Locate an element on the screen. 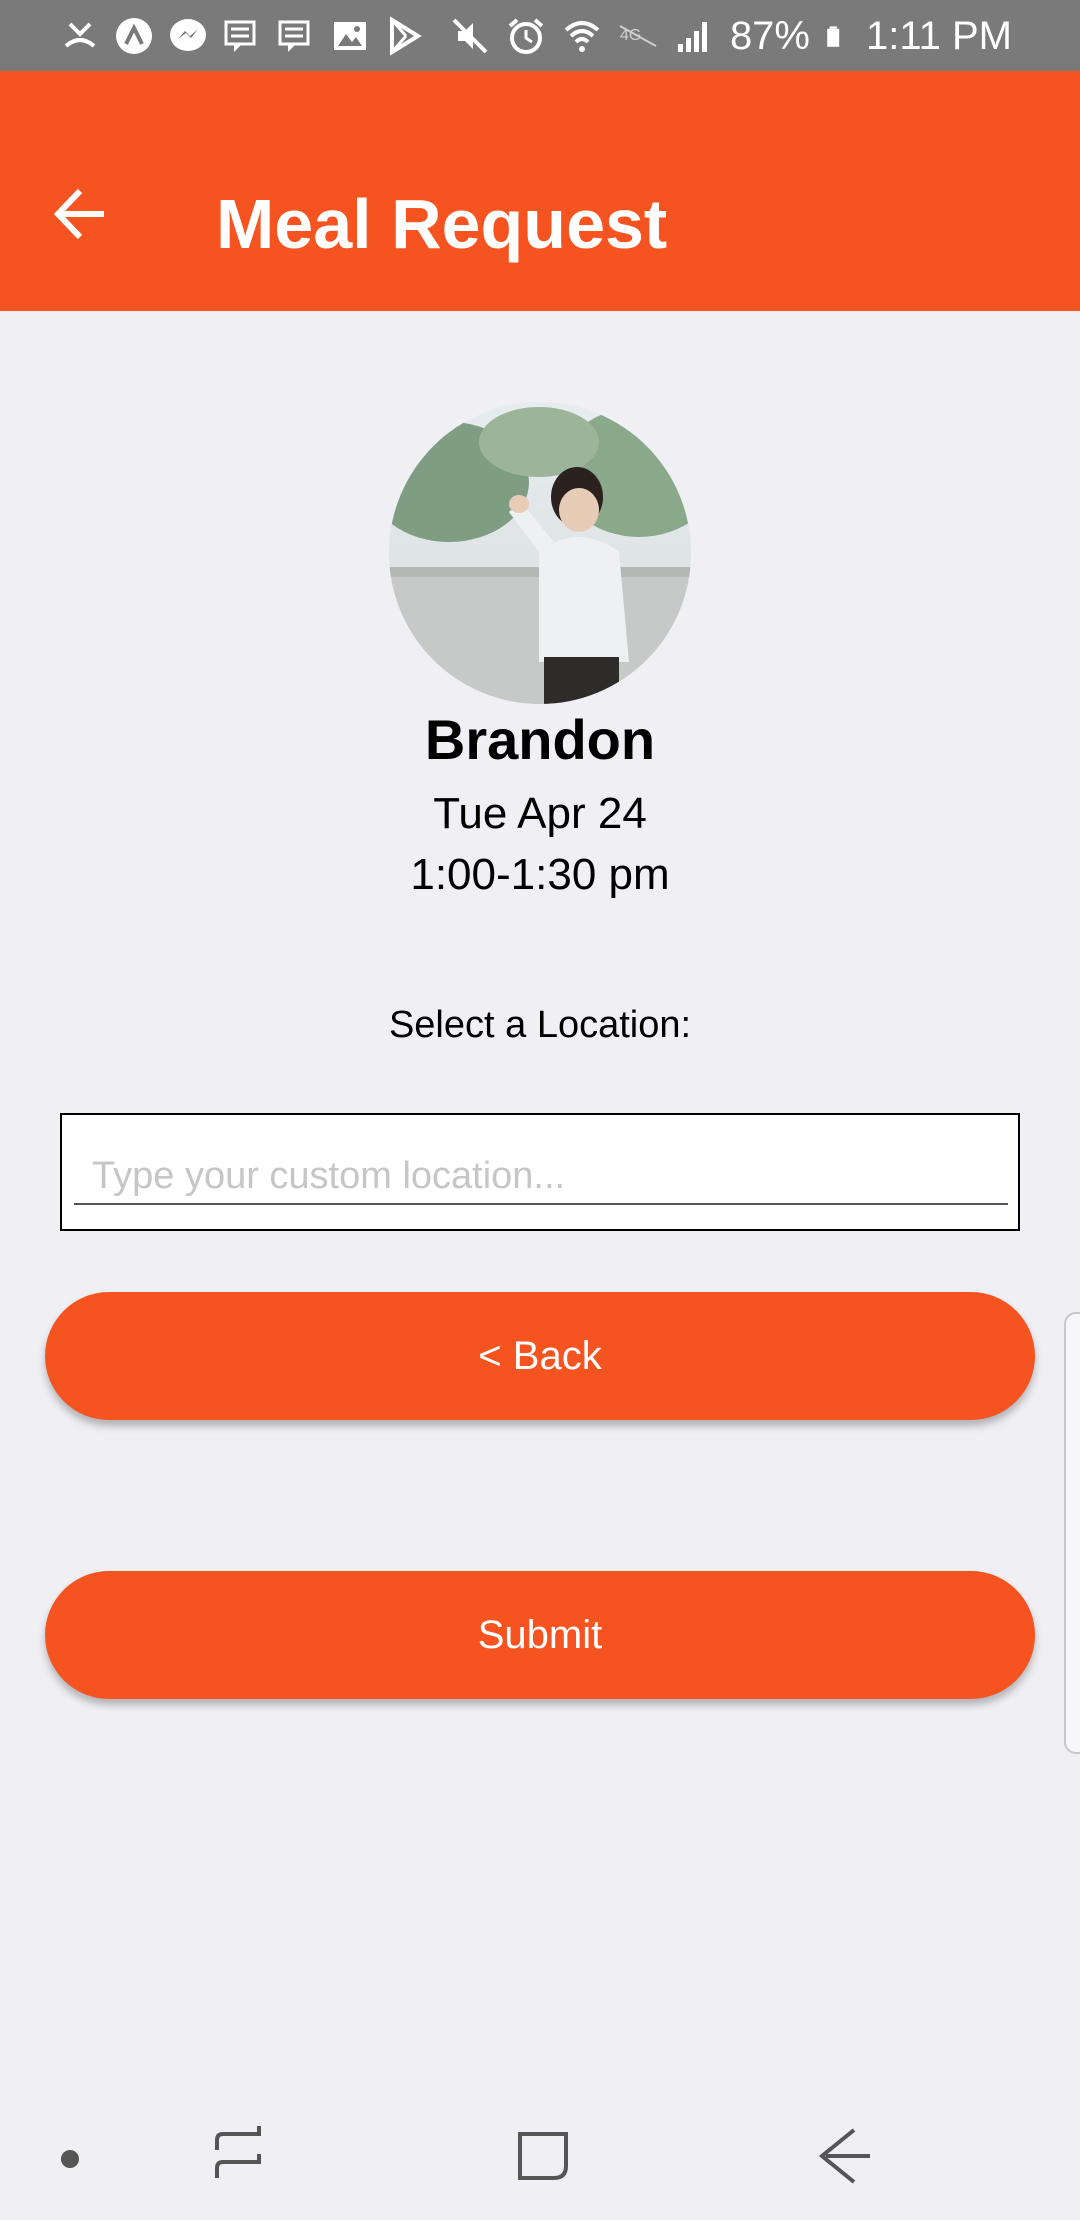 This screenshot has height=2220, width=1080. navigation-bar is located at coordinates (540, 2150).